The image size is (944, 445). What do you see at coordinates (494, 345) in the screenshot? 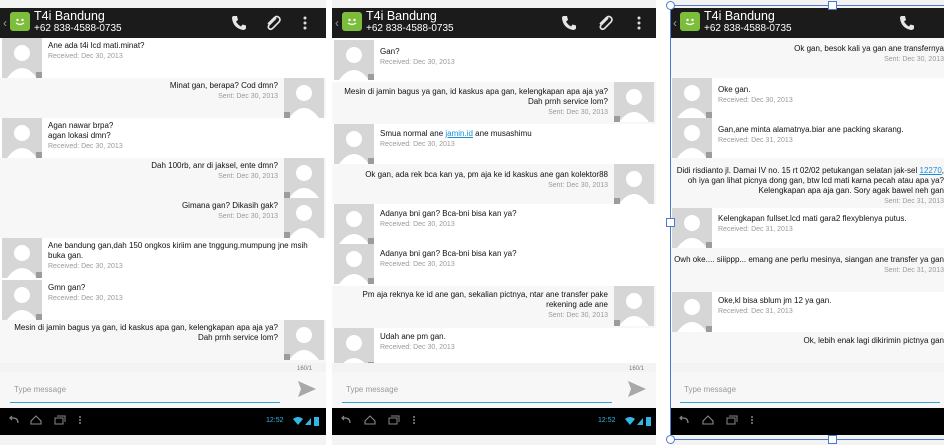
I see `message-item: Udah ane pm gan. Received: Dec 30, 2013` at bounding box center [494, 345].